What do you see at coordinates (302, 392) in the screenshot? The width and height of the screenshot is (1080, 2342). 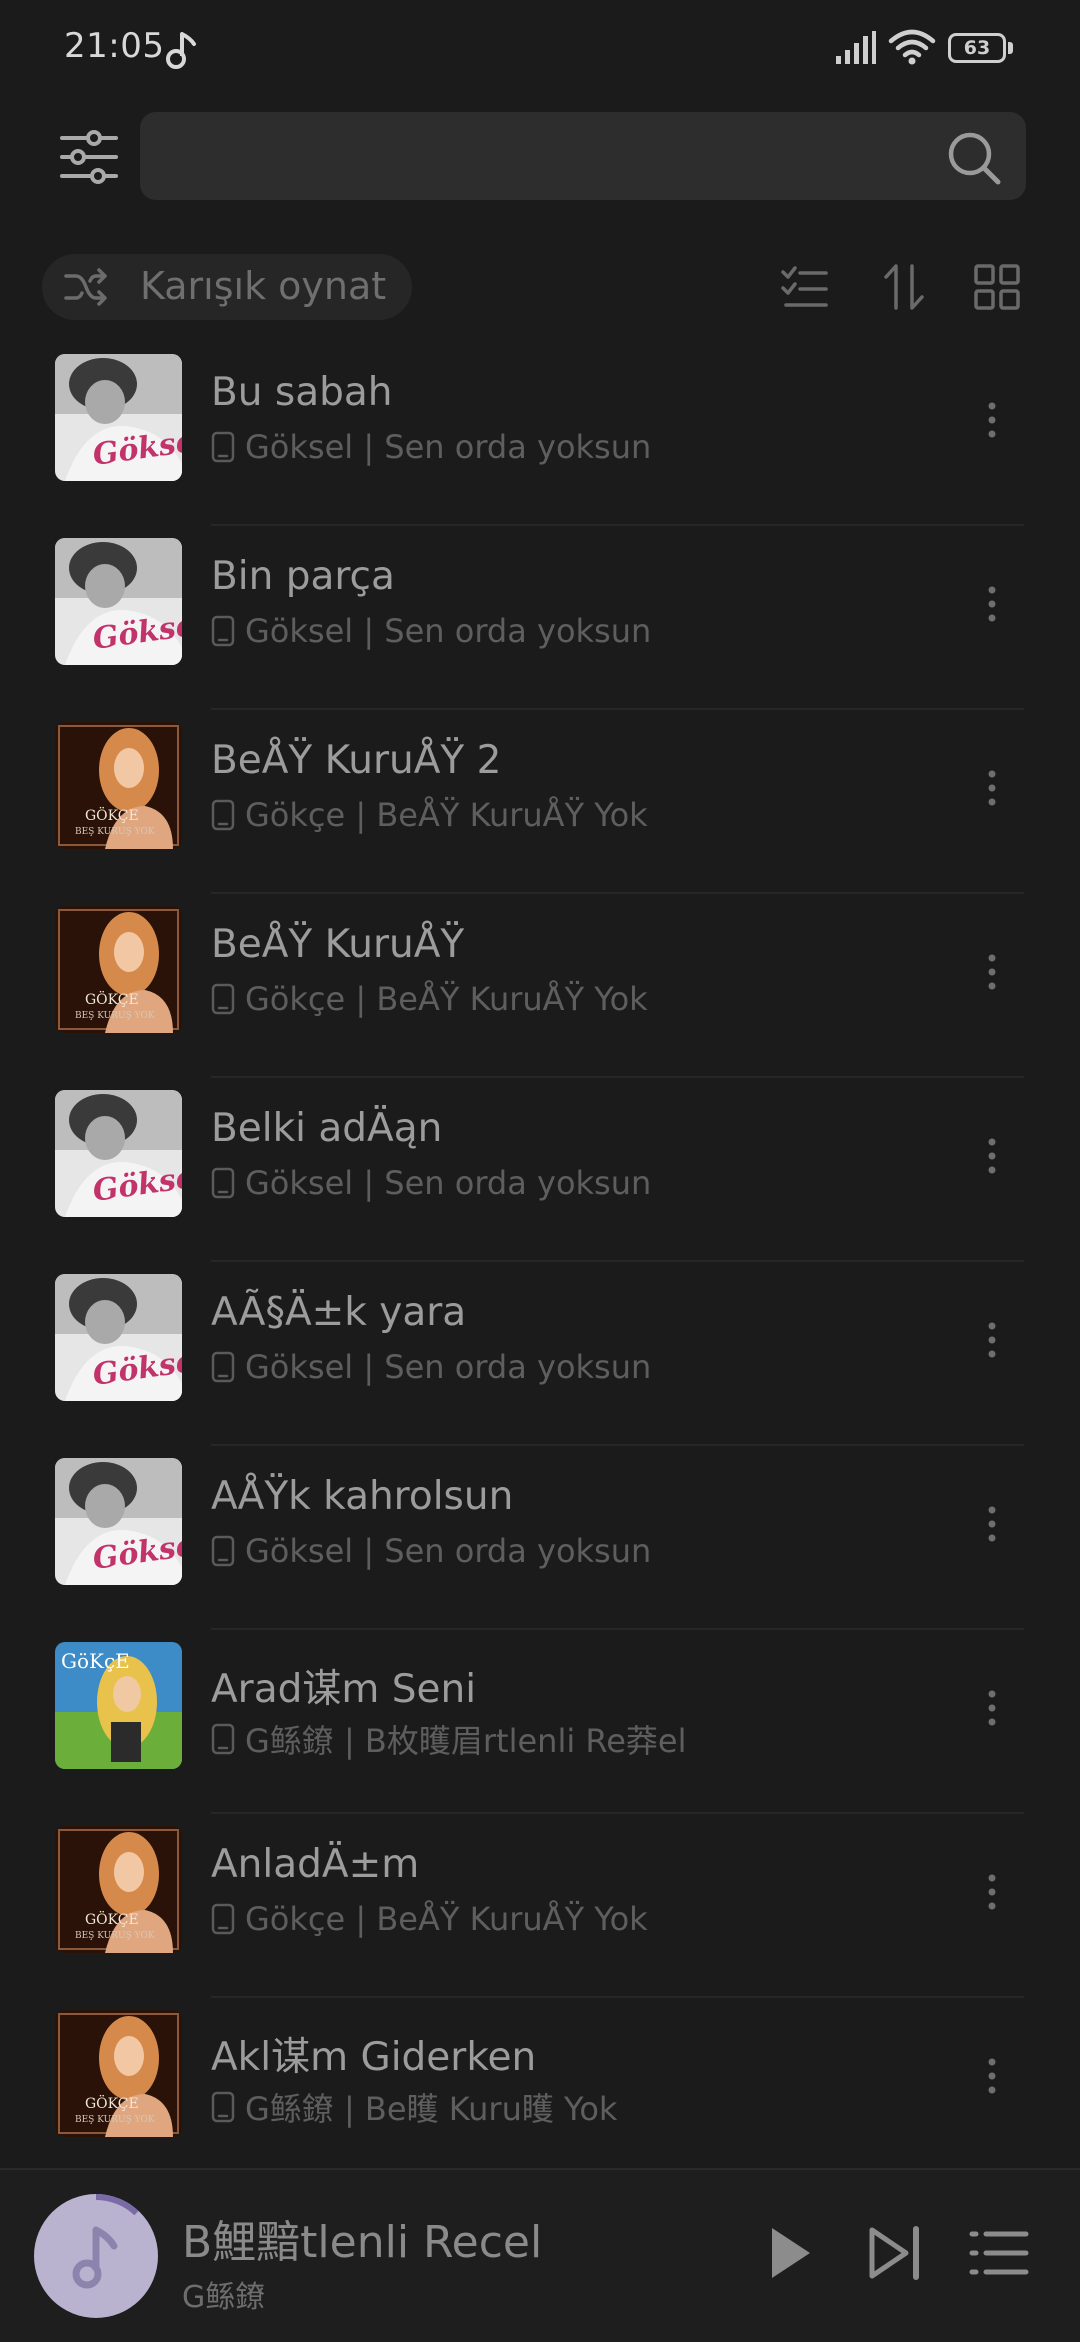 I see `song-title: Bu sabah` at bounding box center [302, 392].